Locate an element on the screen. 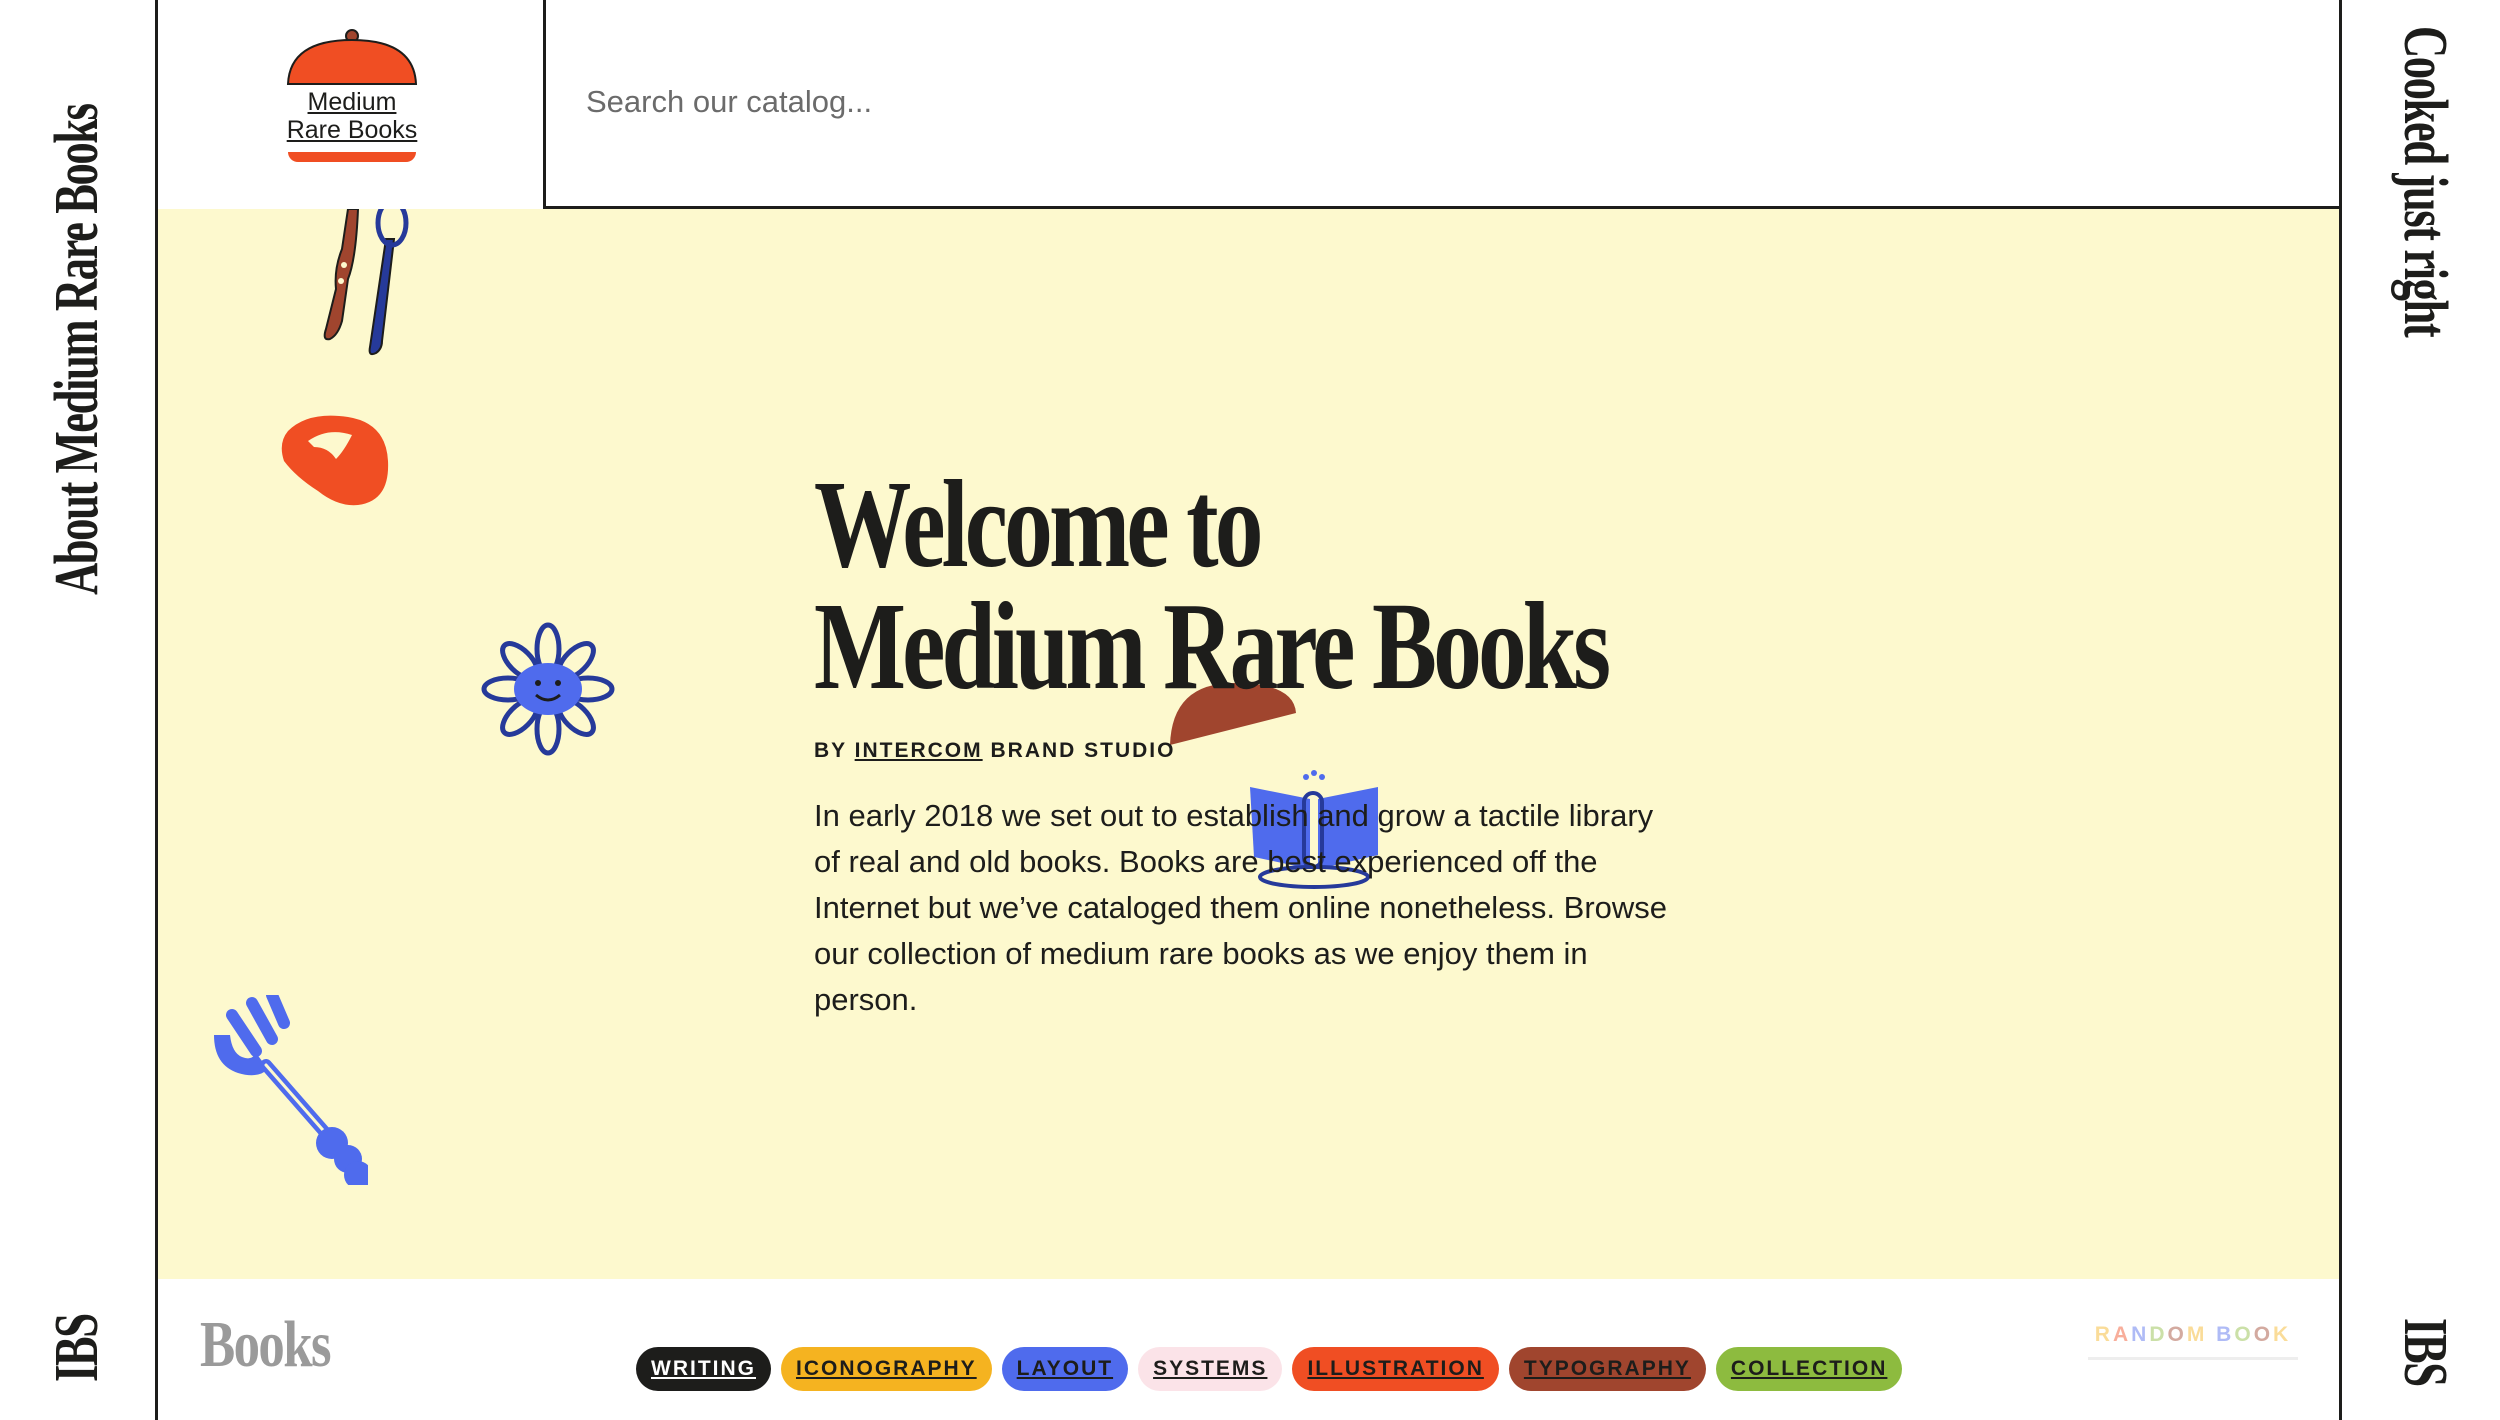 This screenshot has height=1420, width=2500. category-pill-collection: COLLECTION is located at coordinates (1809, 1369).